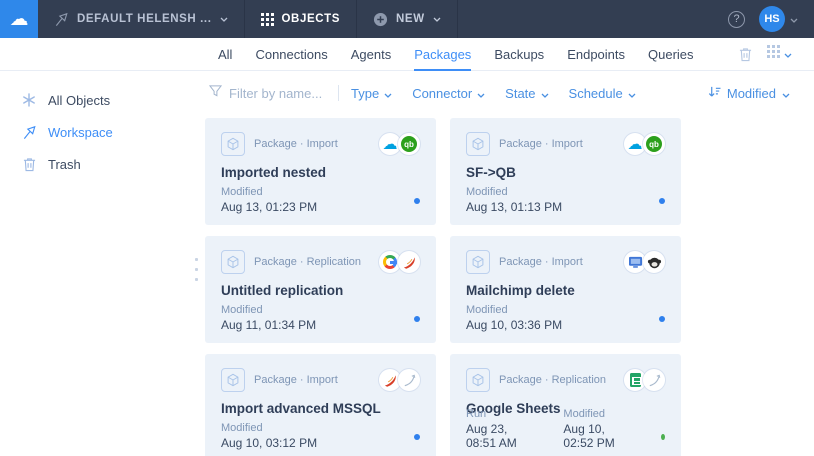 The width and height of the screenshot is (814, 456). I want to click on filter-dropdown-state: State, so click(526, 93).